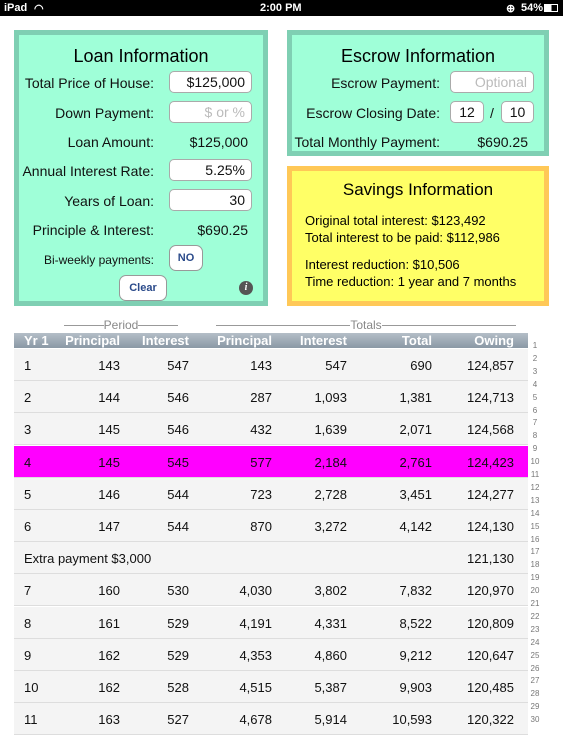 The width and height of the screenshot is (563, 750). What do you see at coordinates (490, 430) in the screenshot?
I see `cell-6: 124,568` at bounding box center [490, 430].